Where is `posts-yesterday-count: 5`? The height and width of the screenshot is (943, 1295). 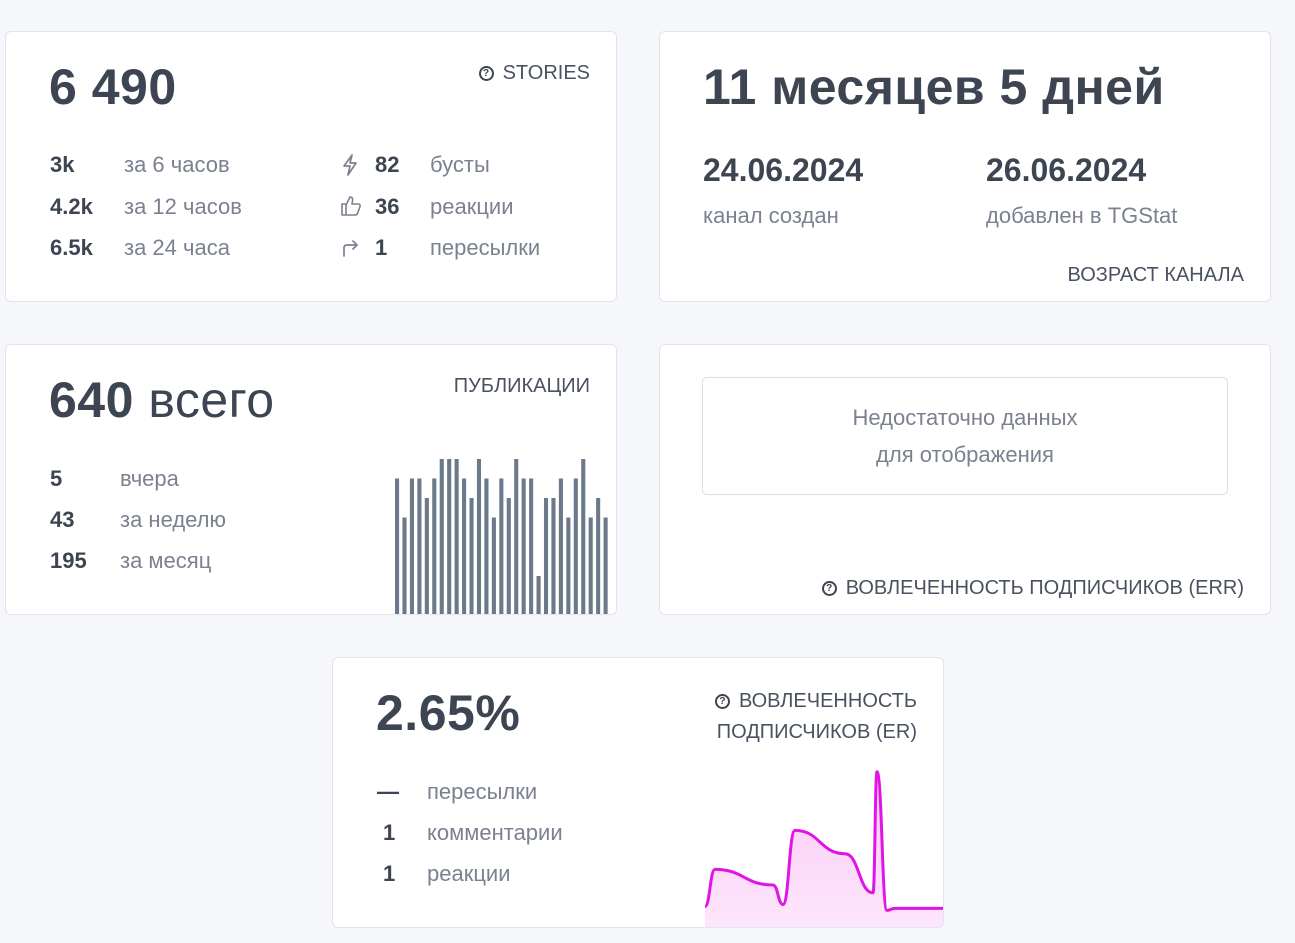
posts-yesterday-count: 5 is located at coordinates (56, 478).